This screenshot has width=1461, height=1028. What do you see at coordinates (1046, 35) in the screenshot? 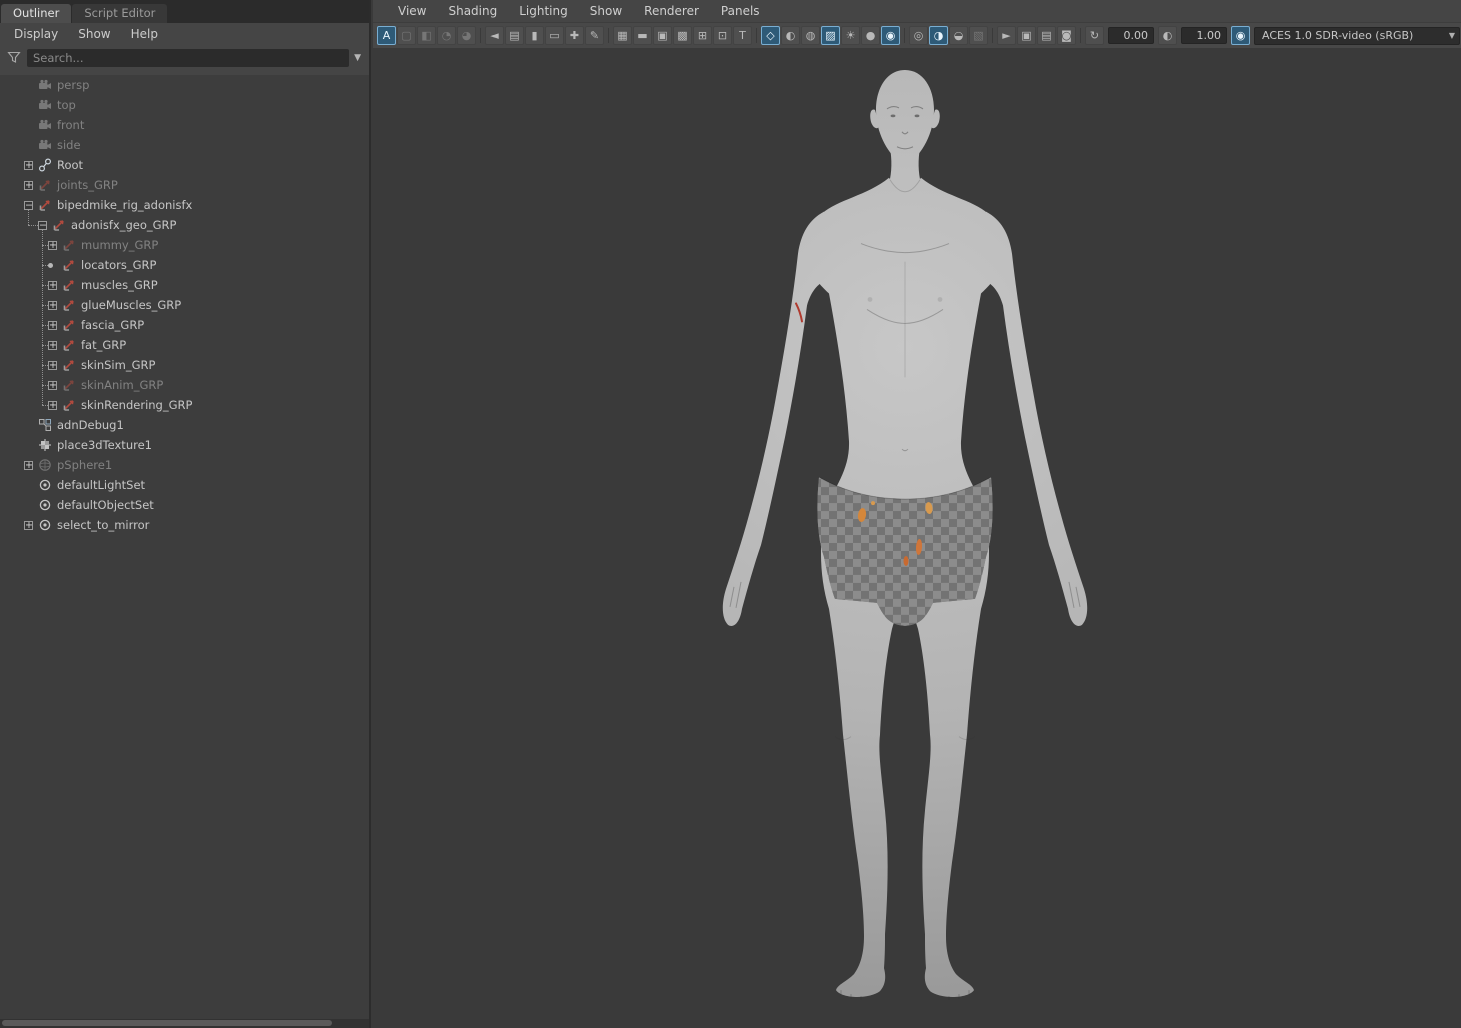
I see `paste-snapshot-icon: ▤` at bounding box center [1046, 35].